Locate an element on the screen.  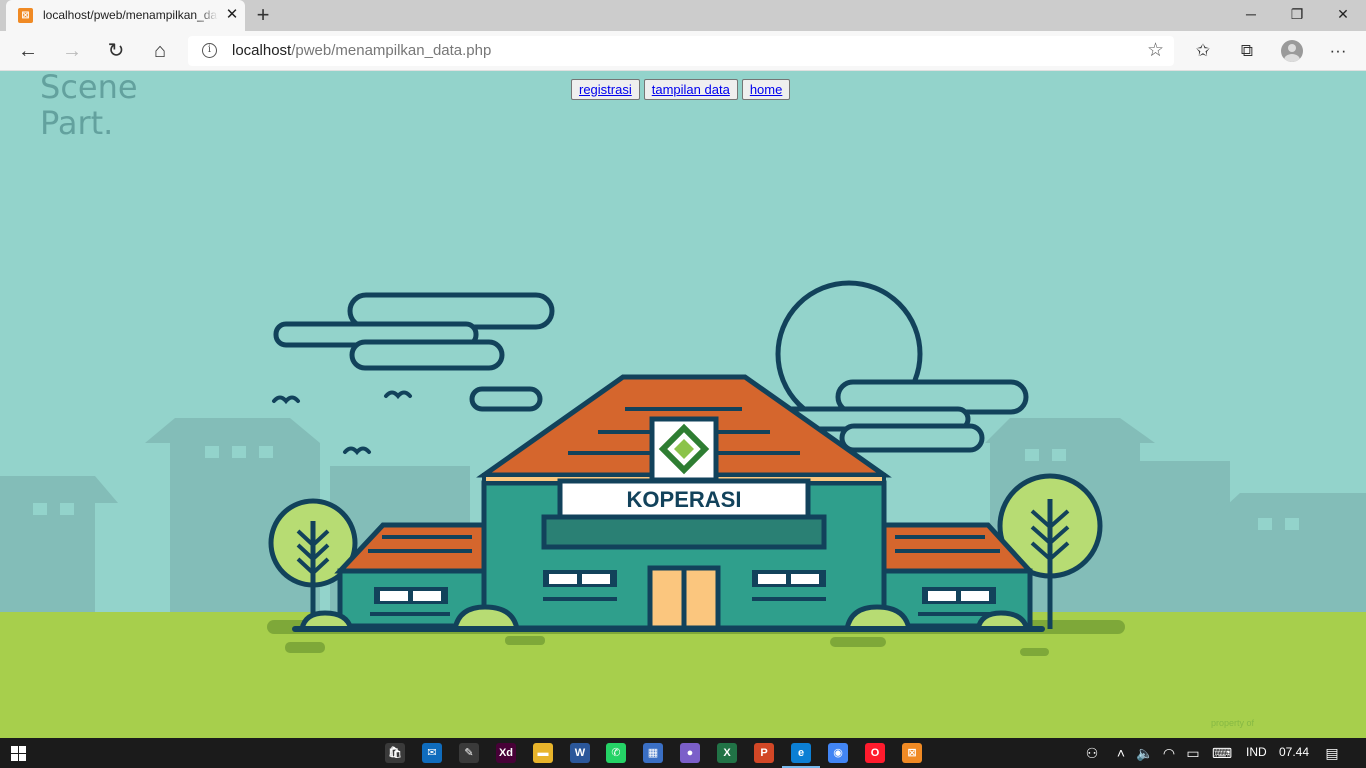
taskbar-terminal-icon: ▦ is located at coordinates (653, 753).